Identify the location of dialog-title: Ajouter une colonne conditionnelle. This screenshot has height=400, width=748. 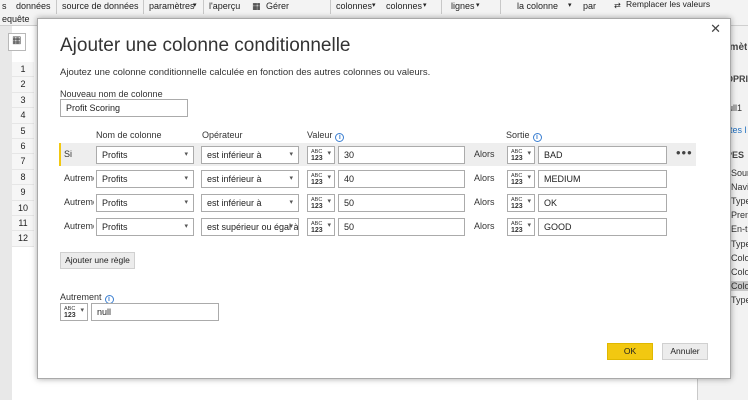
(205, 45).